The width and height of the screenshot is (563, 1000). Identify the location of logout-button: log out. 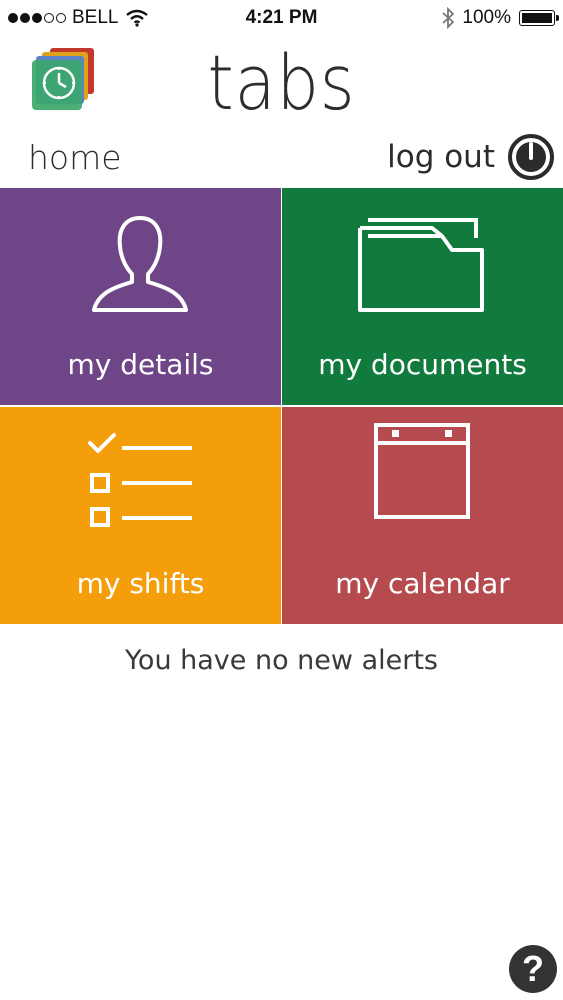
(471, 157).